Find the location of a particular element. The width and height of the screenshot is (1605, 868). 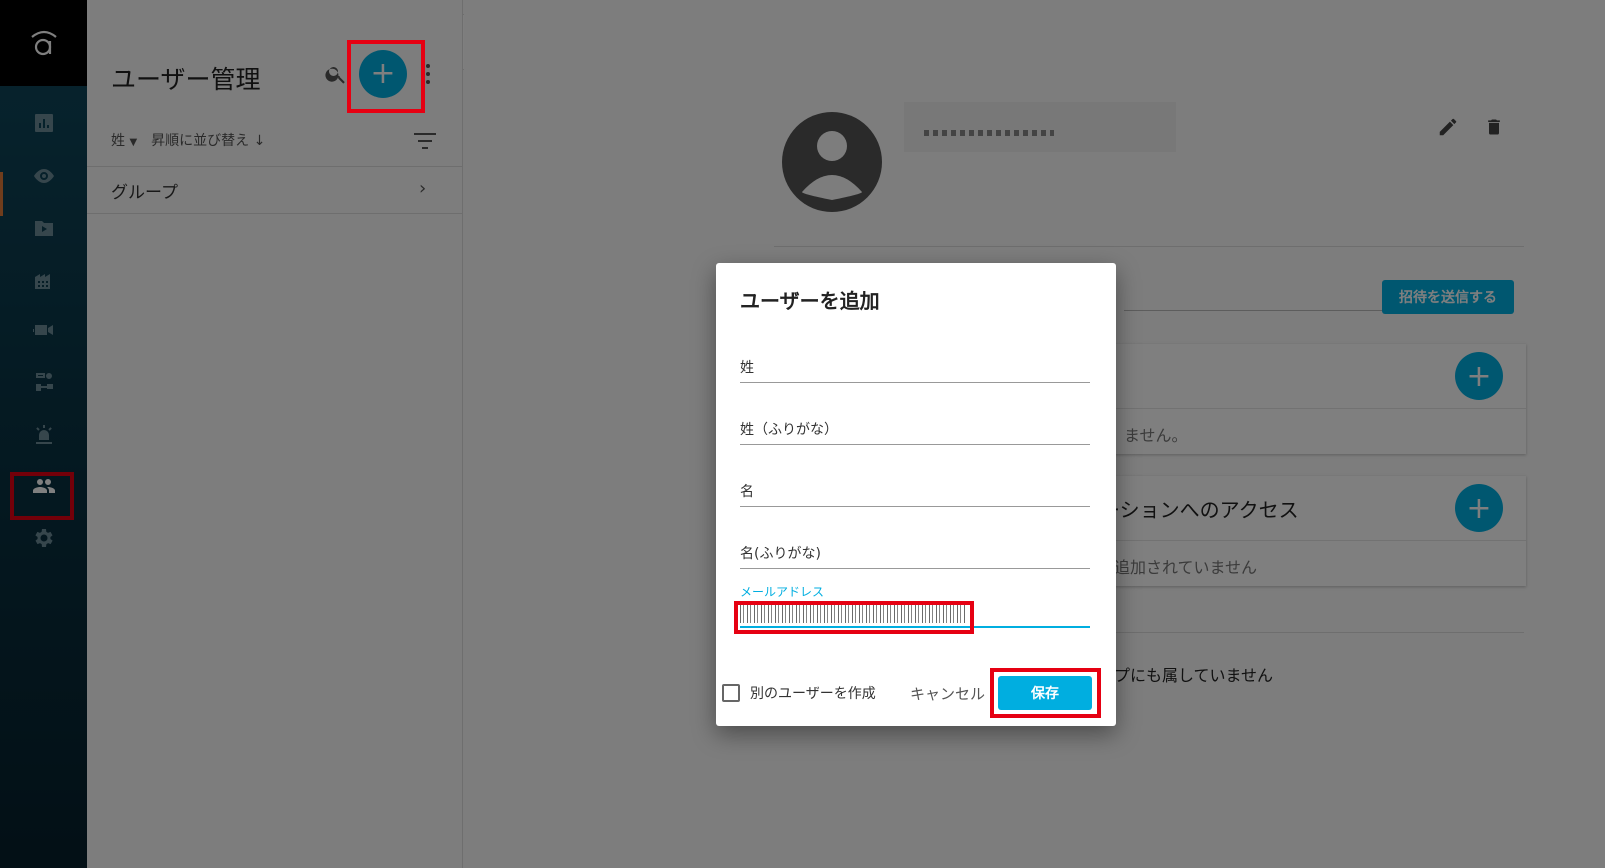

last-name-kana-field: 姓（ふりがな） is located at coordinates (915, 432).